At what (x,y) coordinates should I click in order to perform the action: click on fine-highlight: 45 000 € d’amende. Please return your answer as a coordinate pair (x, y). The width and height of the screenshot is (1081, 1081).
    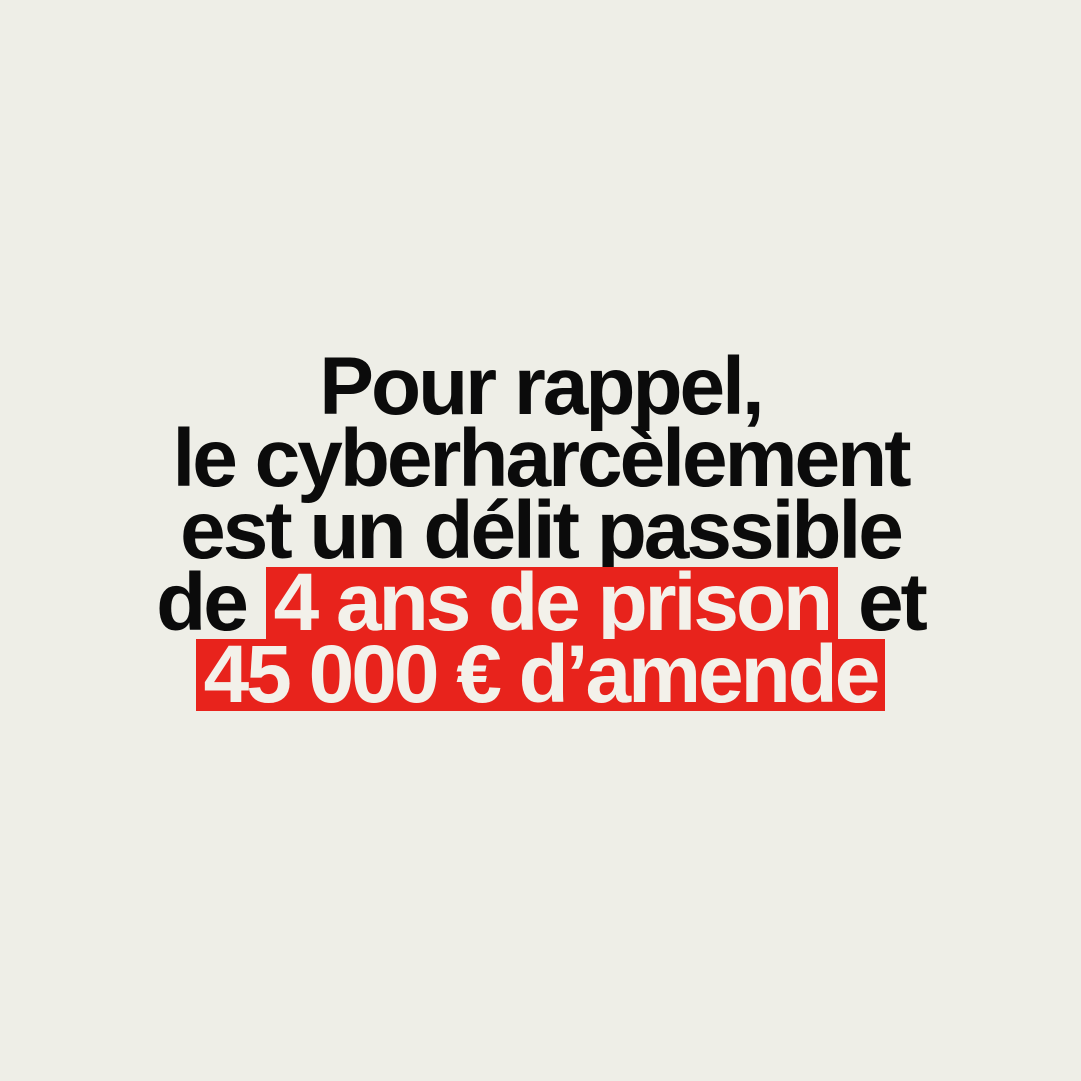
    Looking at the image, I should click on (540, 675).